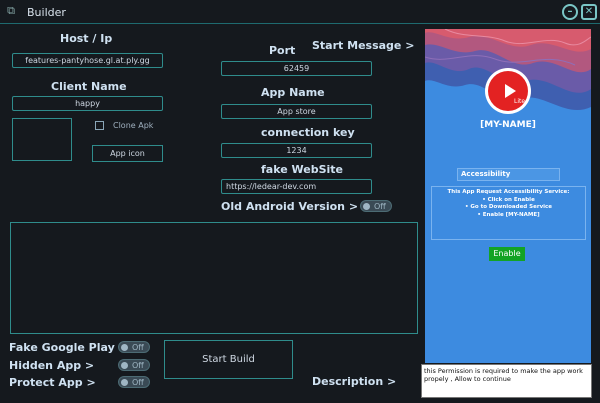 The height and width of the screenshot is (403, 600). I want to click on protect-app-toggle: Off, so click(134, 382).